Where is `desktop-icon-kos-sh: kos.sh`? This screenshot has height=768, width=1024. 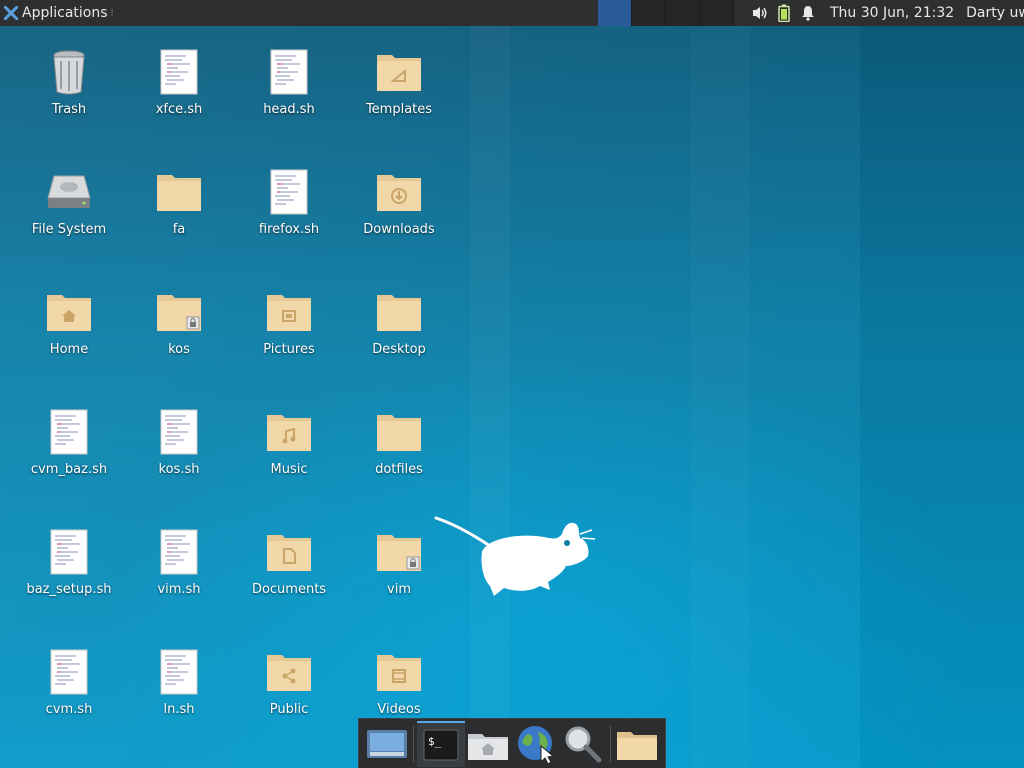
desktop-icon-kos-sh: kos.sh is located at coordinates (179, 441).